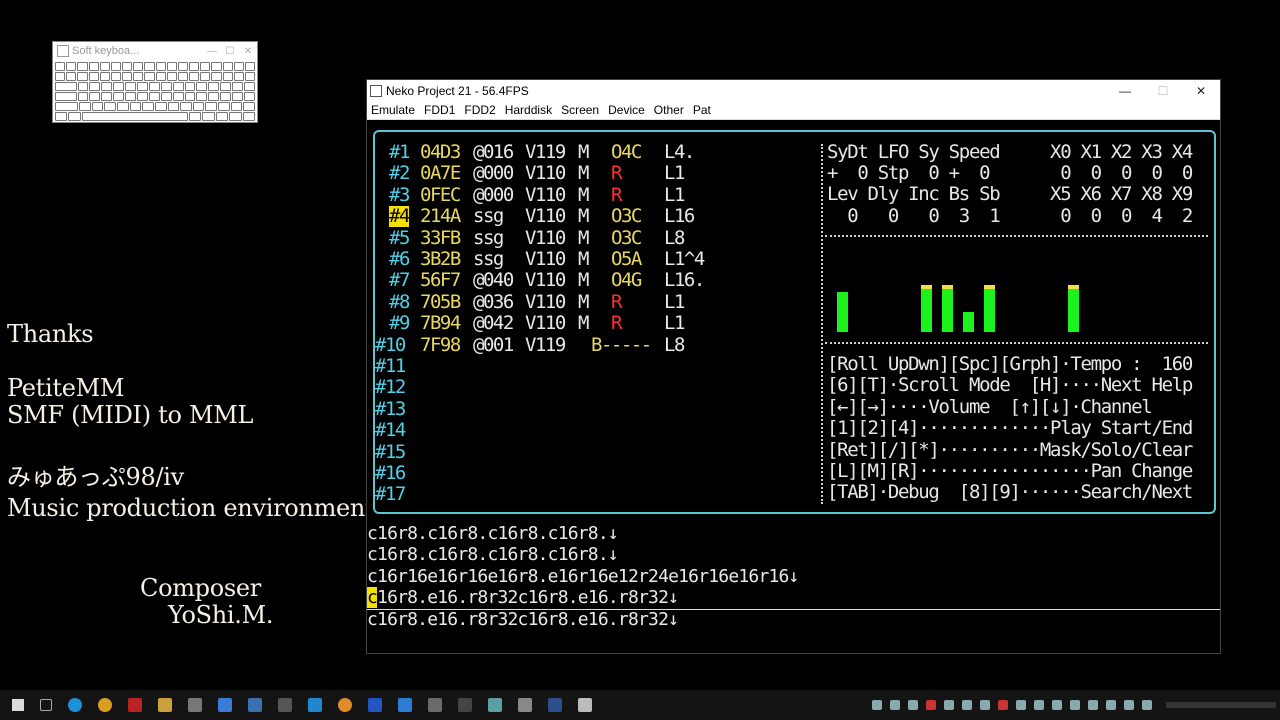 The height and width of the screenshot is (720, 1280). What do you see at coordinates (18, 705) in the screenshot?
I see `windows-start-icon` at bounding box center [18, 705].